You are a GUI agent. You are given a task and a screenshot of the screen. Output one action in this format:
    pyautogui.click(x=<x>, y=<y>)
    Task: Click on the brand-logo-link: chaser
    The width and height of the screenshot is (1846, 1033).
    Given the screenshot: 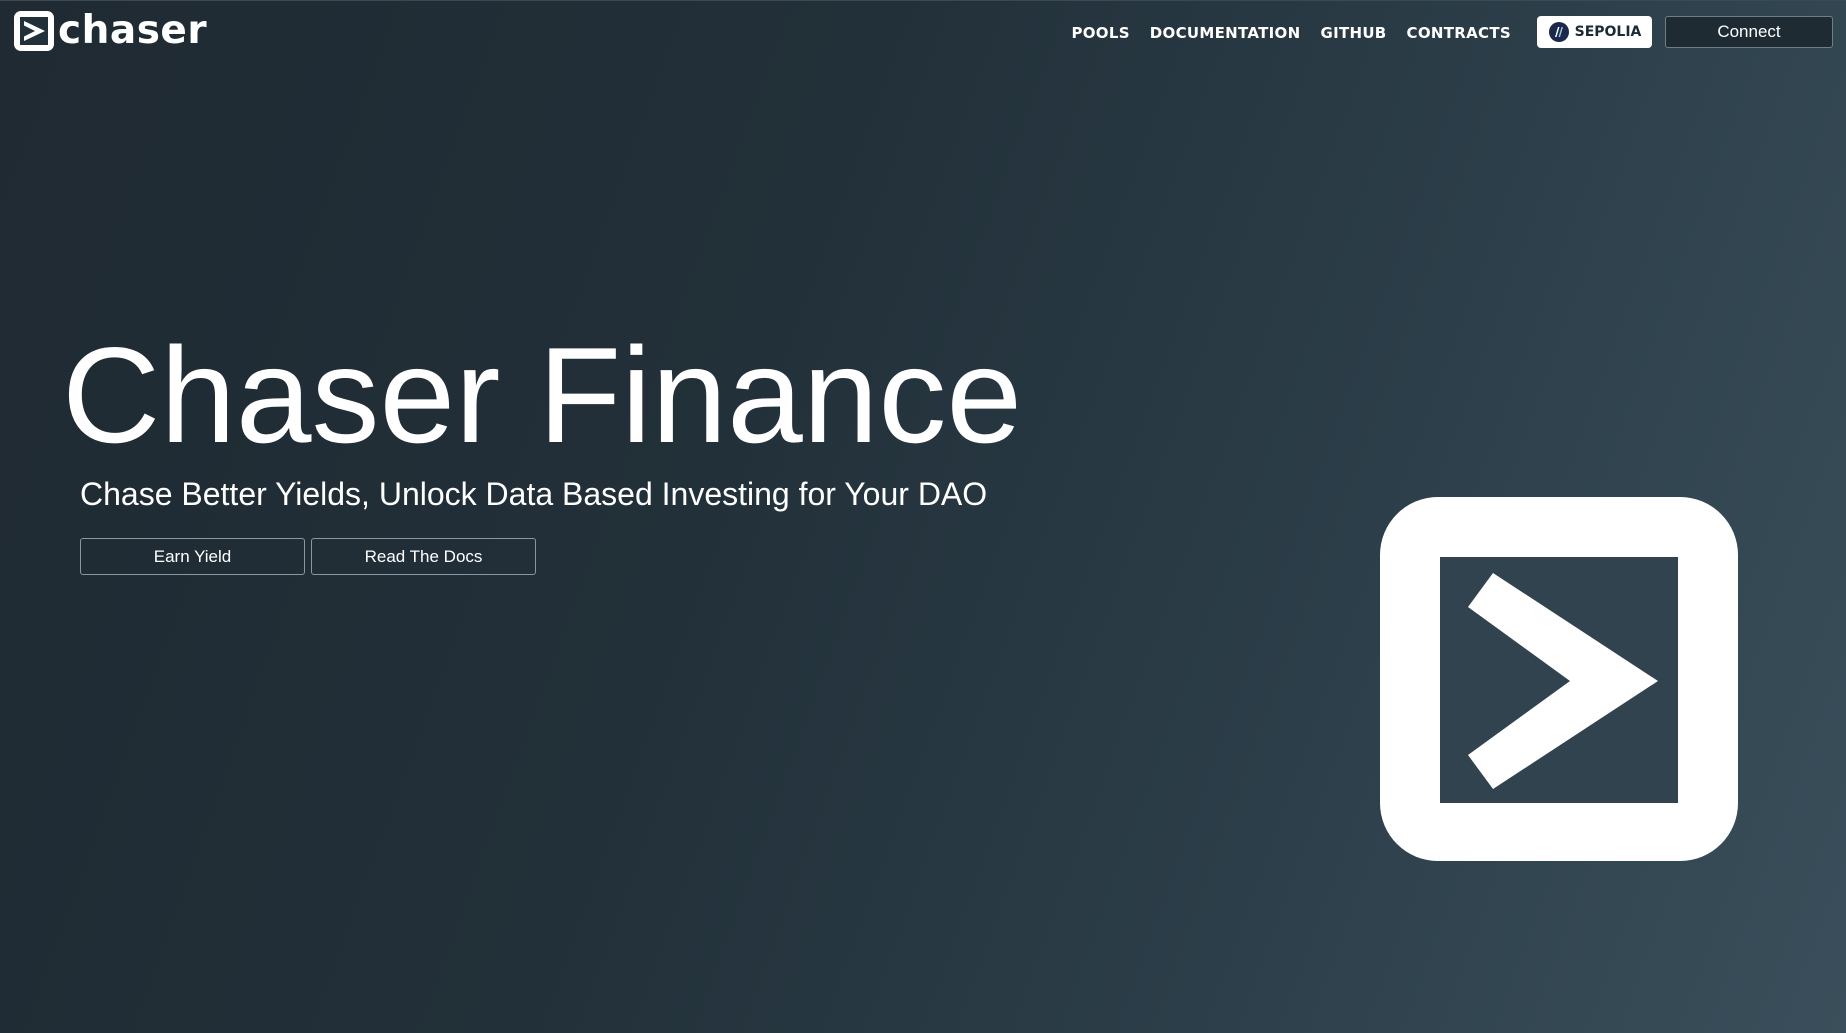 What is the action you would take?
    pyautogui.click(x=110, y=31)
    